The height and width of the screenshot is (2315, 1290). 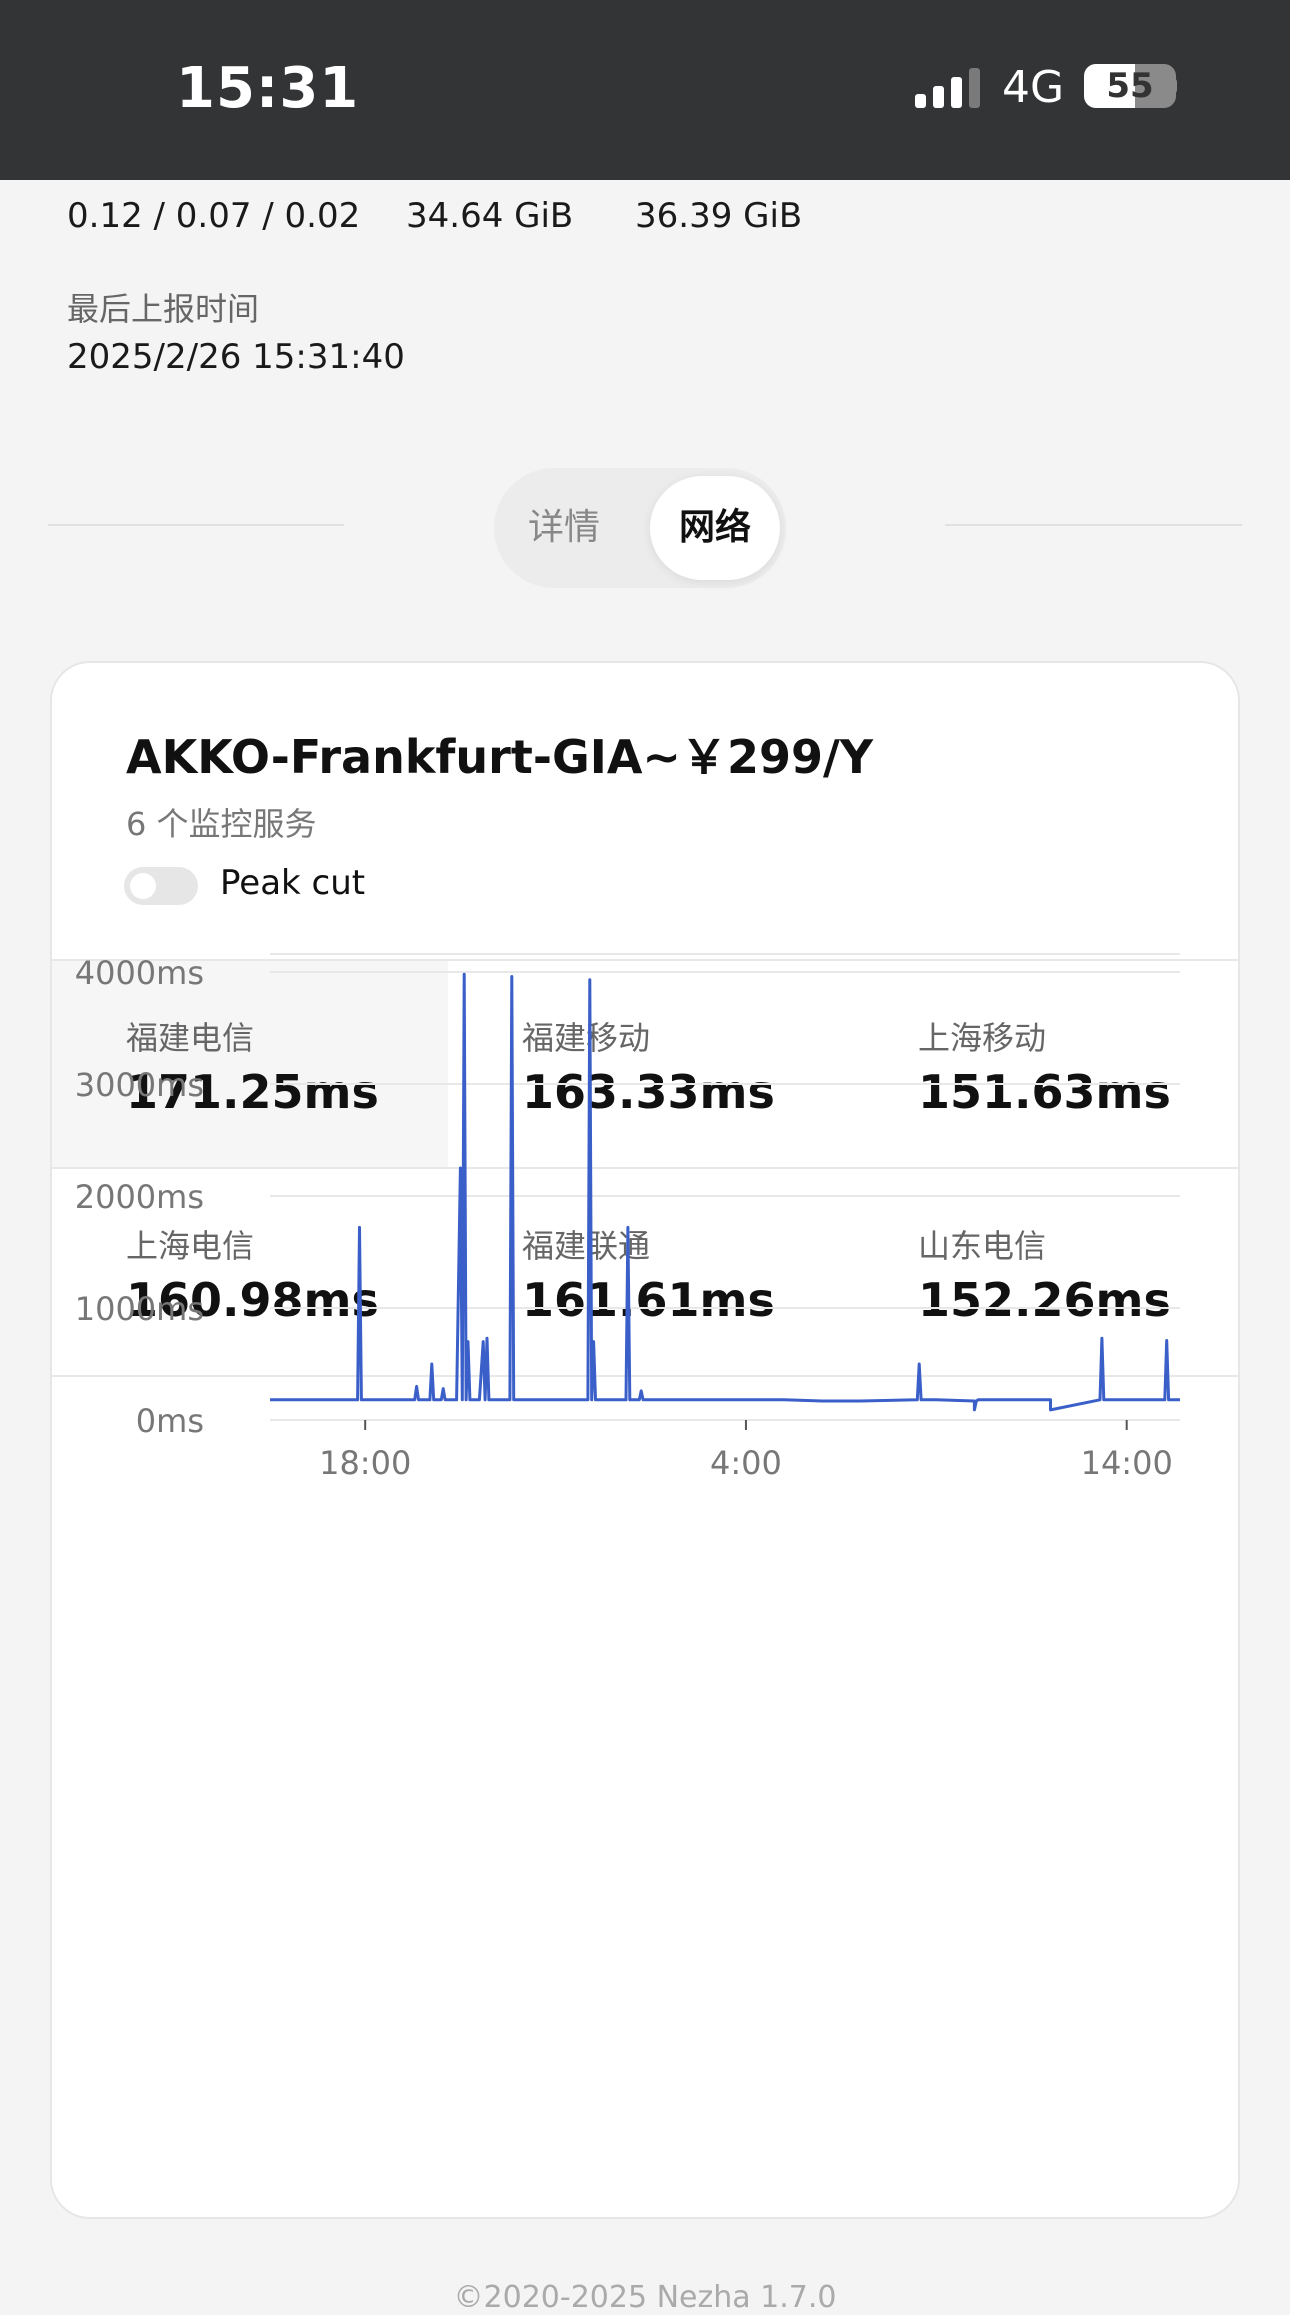 What do you see at coordinates (214, 216) in the screenshot?
I see `load-average: 0.12 / 0.07 / 0.02` at bounding box center [214, 216].